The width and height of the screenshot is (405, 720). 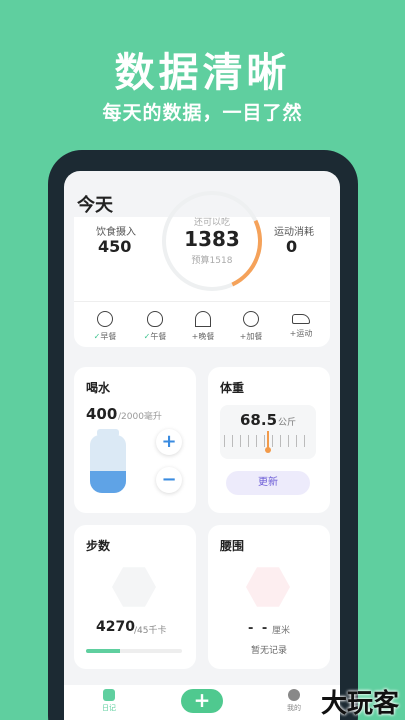 What do you see at coordinates (150, 631) in the screenshot?
I see `steps-goal: /45千卡` at bounding box center [150, 631].